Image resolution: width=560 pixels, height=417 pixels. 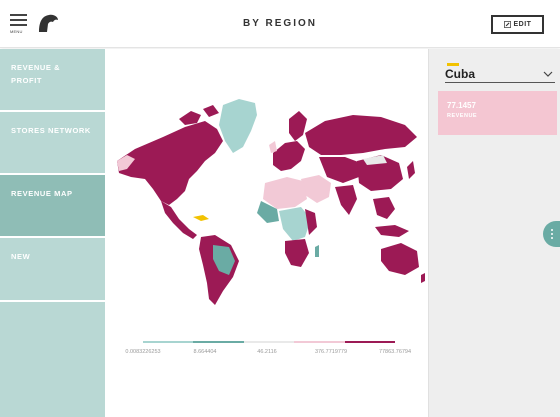 What do you see at coordinates (361, 135) in the screenshot?
I see `map-region-russia` at bounding box center [361, 135].